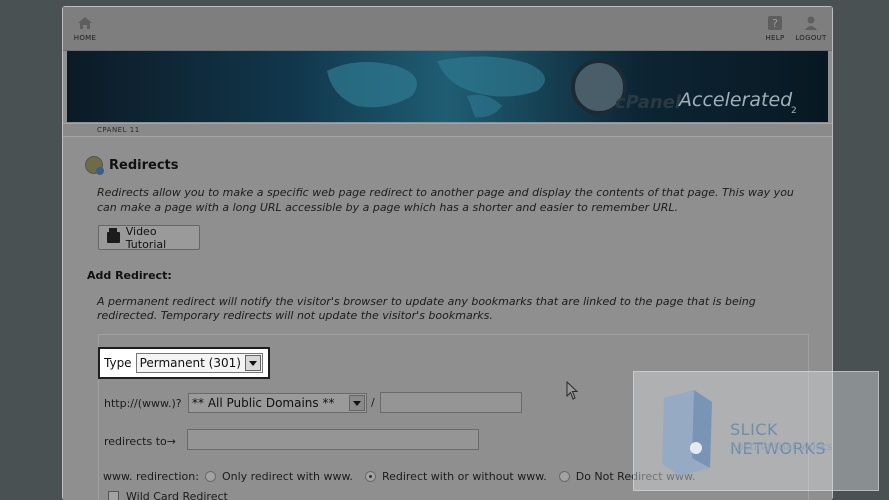 Image resolution: width=889 pixels, height=500 pixels. What do you see at coordinates (287, 476) in the screenshot?
I see `radio-only-www-label: Only redirect with www.` at bounding box center [287, 476].